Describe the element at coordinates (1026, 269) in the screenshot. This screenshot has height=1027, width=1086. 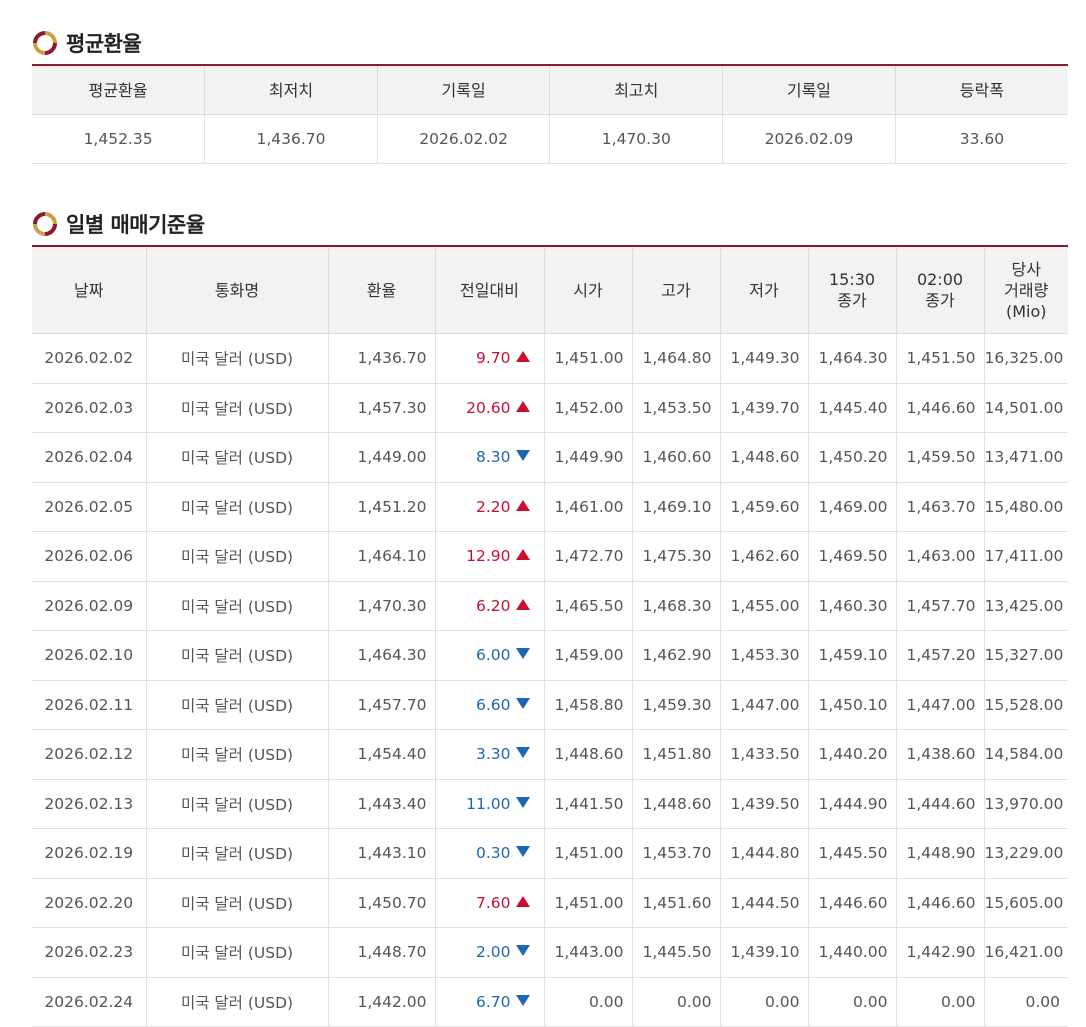
I see `header-volume-line1: 당사` at that location.